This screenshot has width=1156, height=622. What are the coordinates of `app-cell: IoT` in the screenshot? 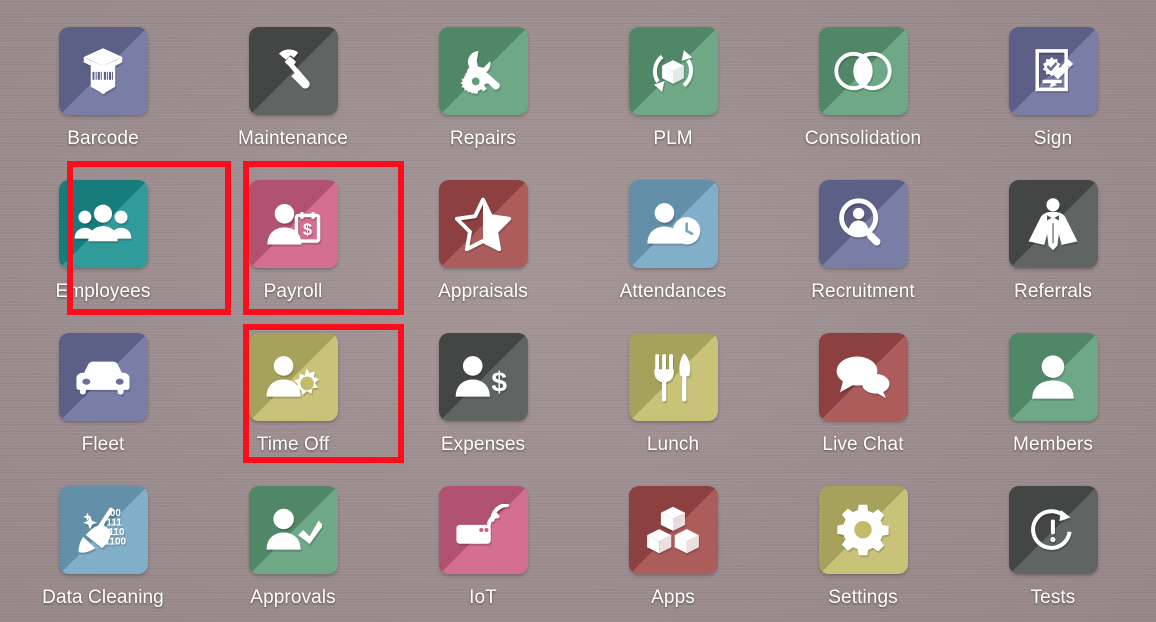 It's located at (483, 546).